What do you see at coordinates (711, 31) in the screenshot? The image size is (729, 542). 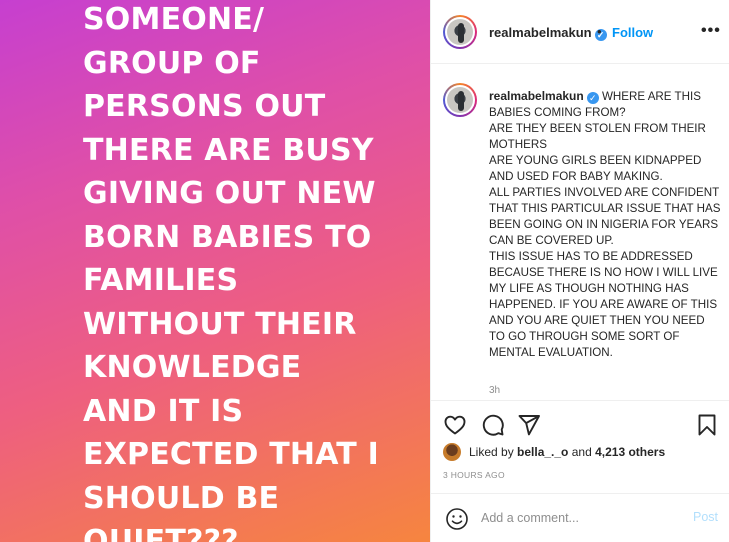 I see `ellipsis-icon: •••` at bounding box center [711, 31].